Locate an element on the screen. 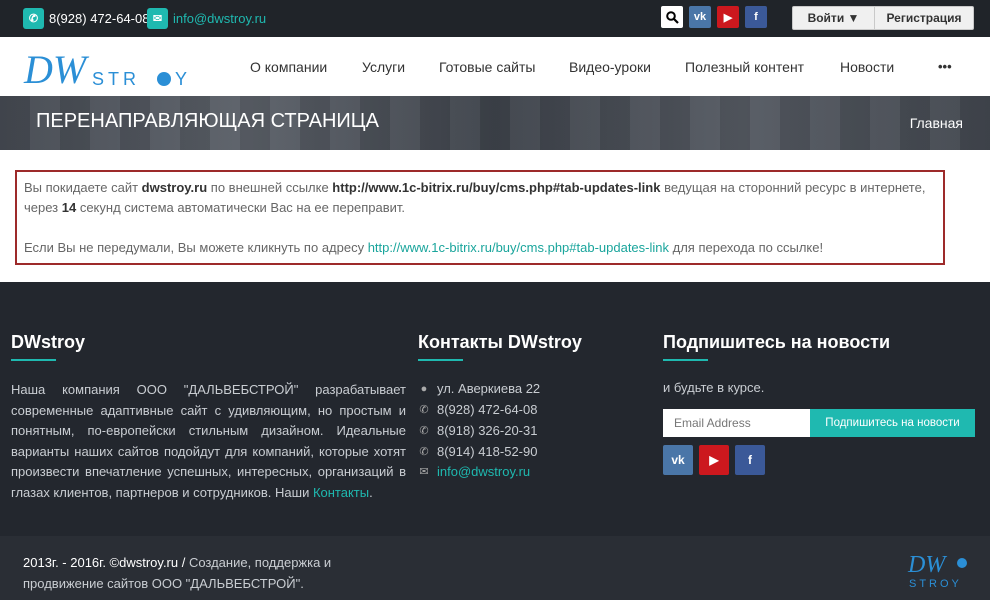  contact-phone-1: ✆ 8(928) 472-64-08 is located at coordinates (477, 409).